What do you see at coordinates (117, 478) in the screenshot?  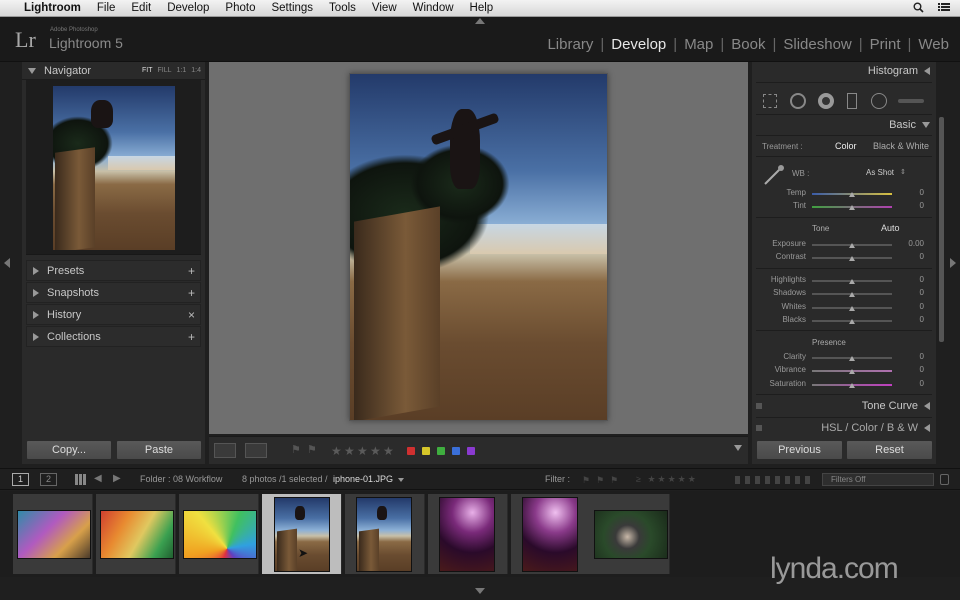 I see `forward-arrow-icon: ▶` at bounding box center [117, 478].